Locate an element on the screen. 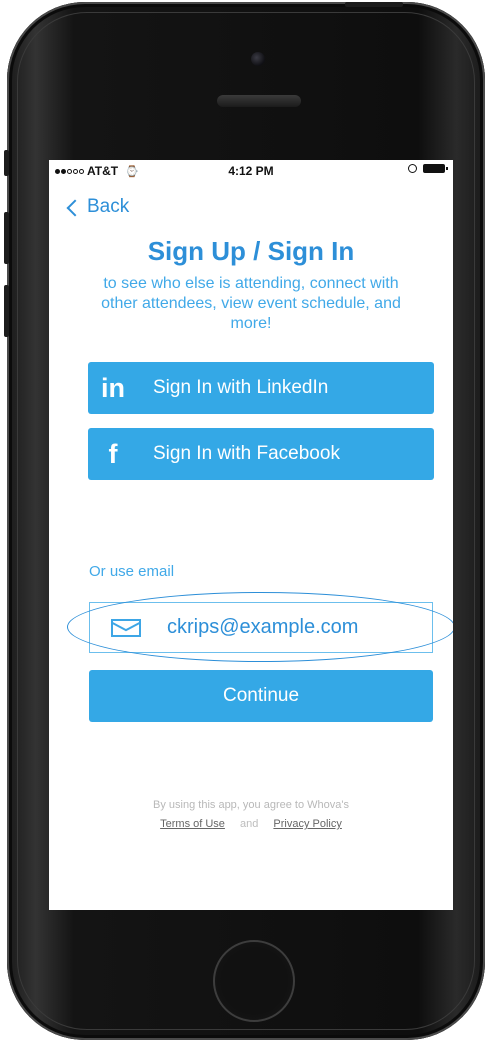 Image resolution: width=495 pixels, height=1044 pixels. chevron-left-icon is located at coordinates (75, 207).